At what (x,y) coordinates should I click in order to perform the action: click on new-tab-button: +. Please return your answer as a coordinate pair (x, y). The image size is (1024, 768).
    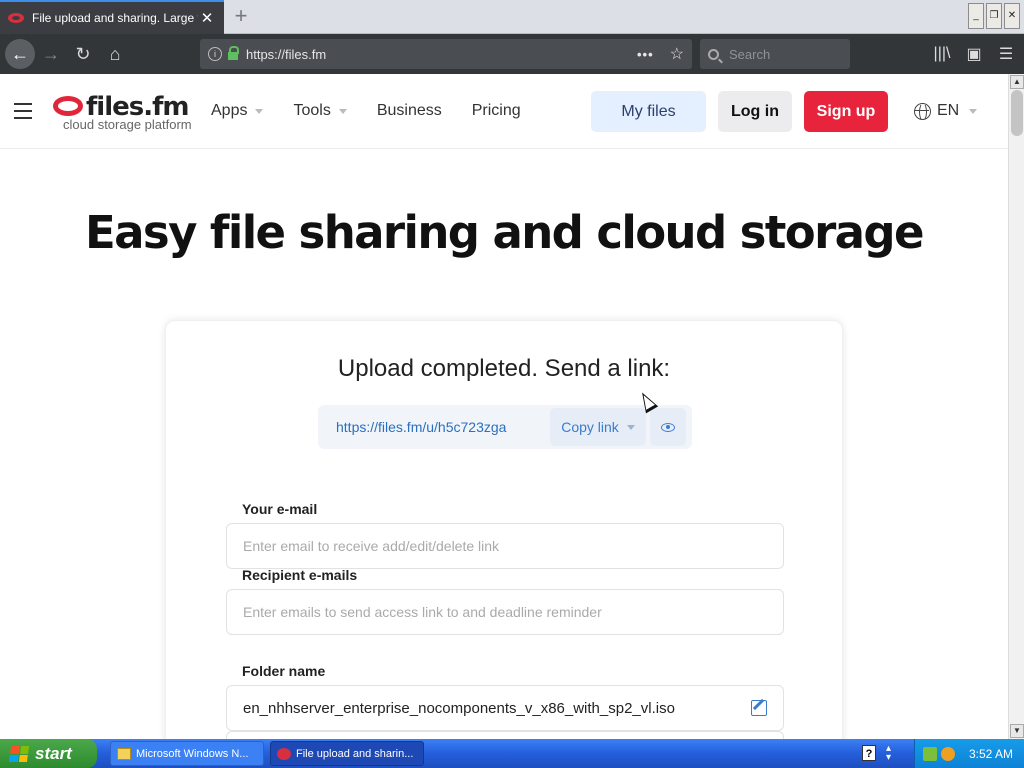
    Looking at the image, I should click on (241, 17).